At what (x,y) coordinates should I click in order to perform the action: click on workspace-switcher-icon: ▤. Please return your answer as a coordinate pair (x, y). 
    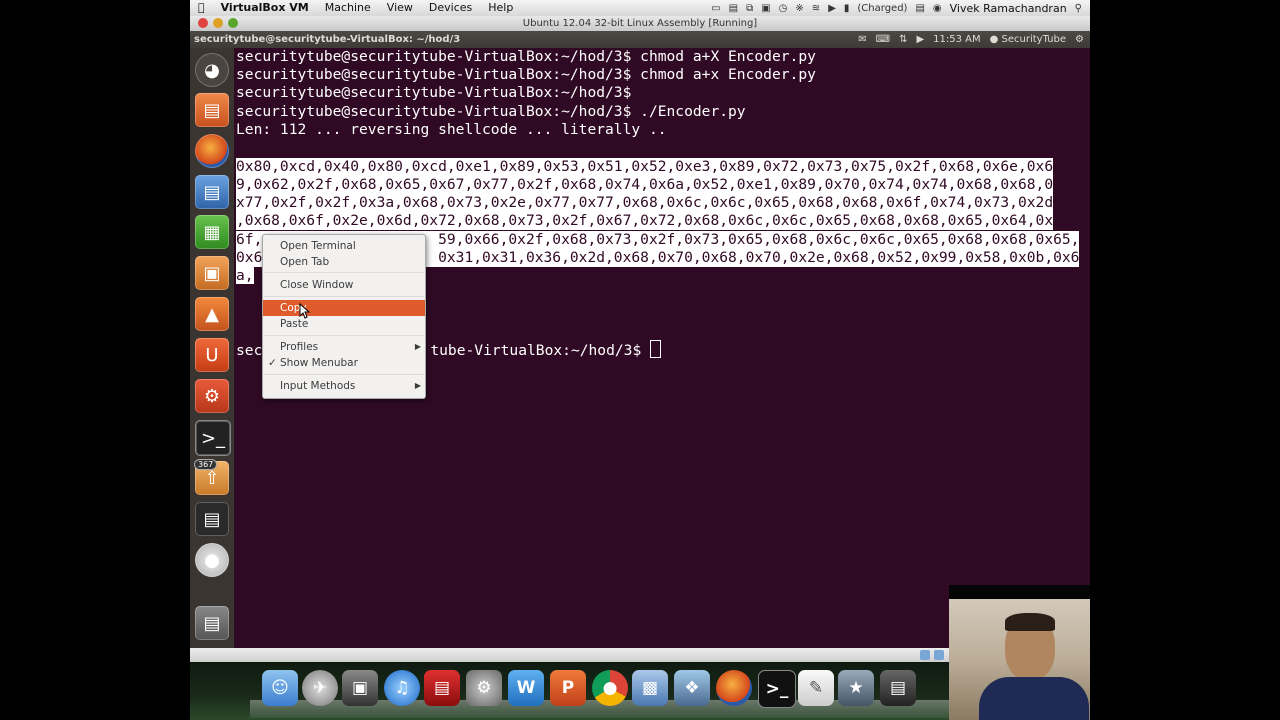
    Looking at the image, I should click on (212, 519).